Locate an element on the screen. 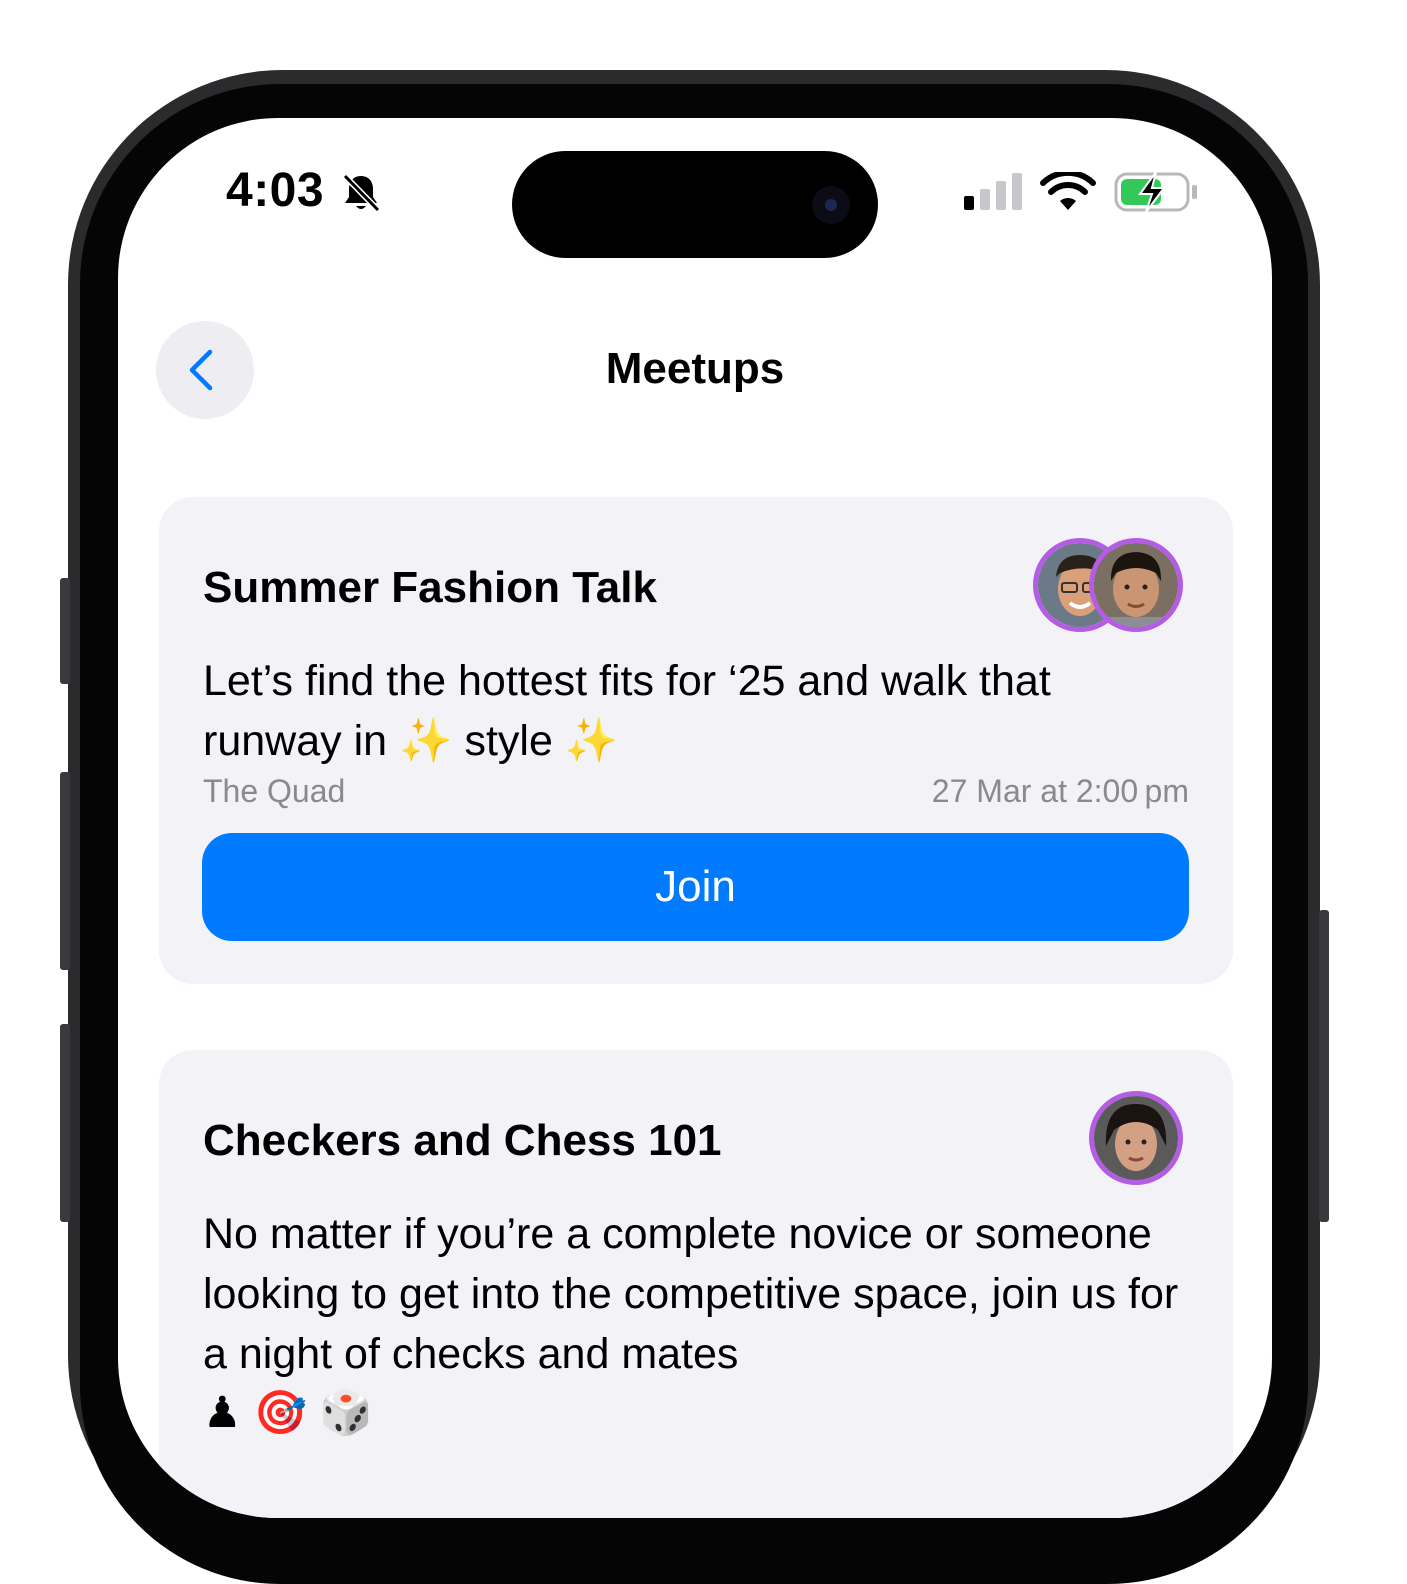 Image resolution: width=1407 pixels, height=1584 pixels. meetup-location: The Quad is located at coordinates (274, 791).